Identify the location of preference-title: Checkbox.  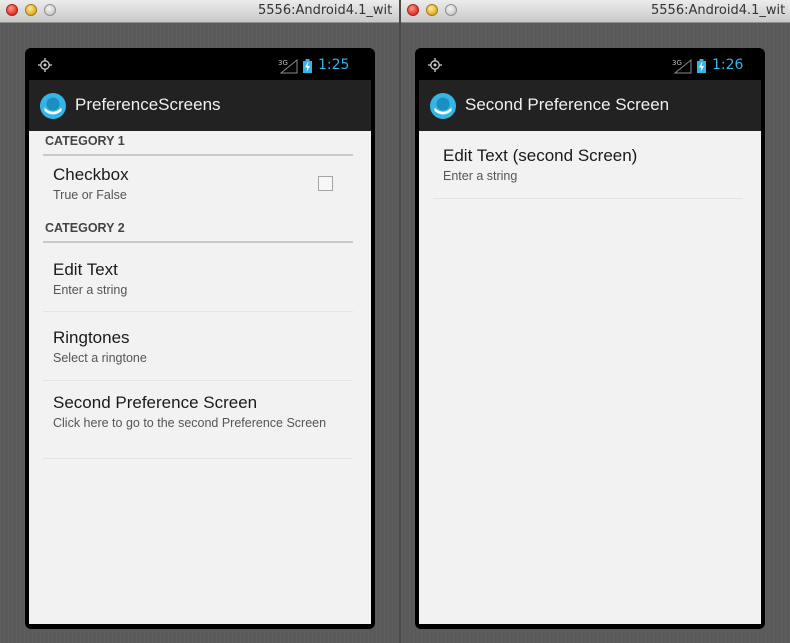
(91, 174).